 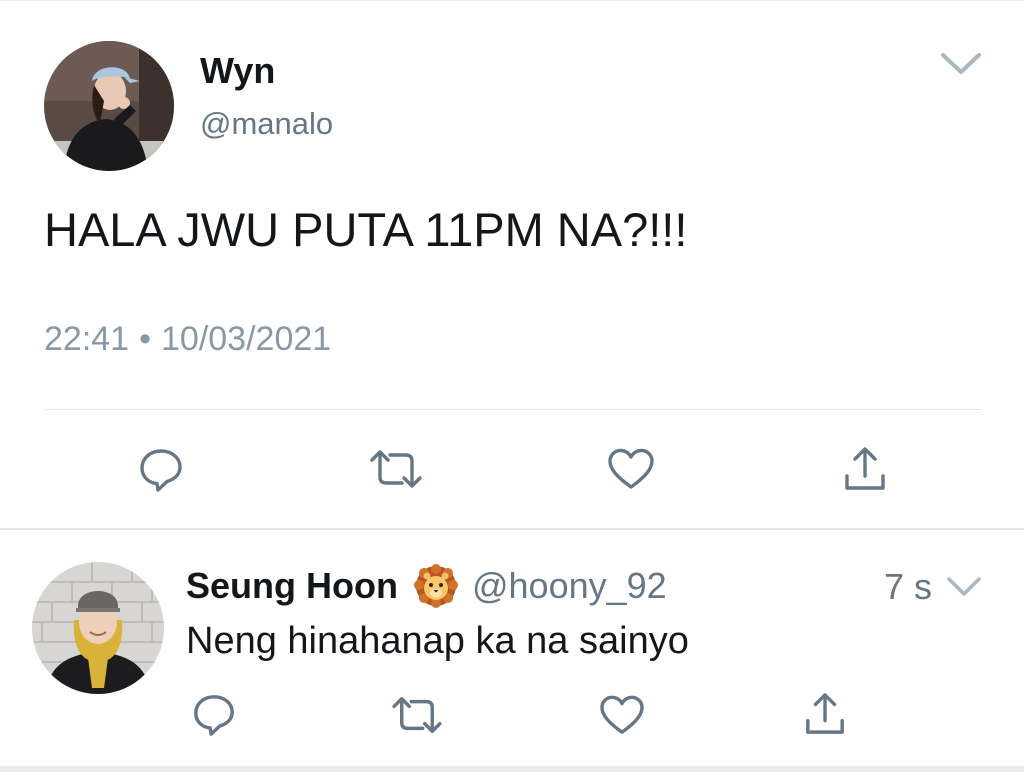 I want to click on tweet-date: 10/03/2021, so click(x=246, y=339).